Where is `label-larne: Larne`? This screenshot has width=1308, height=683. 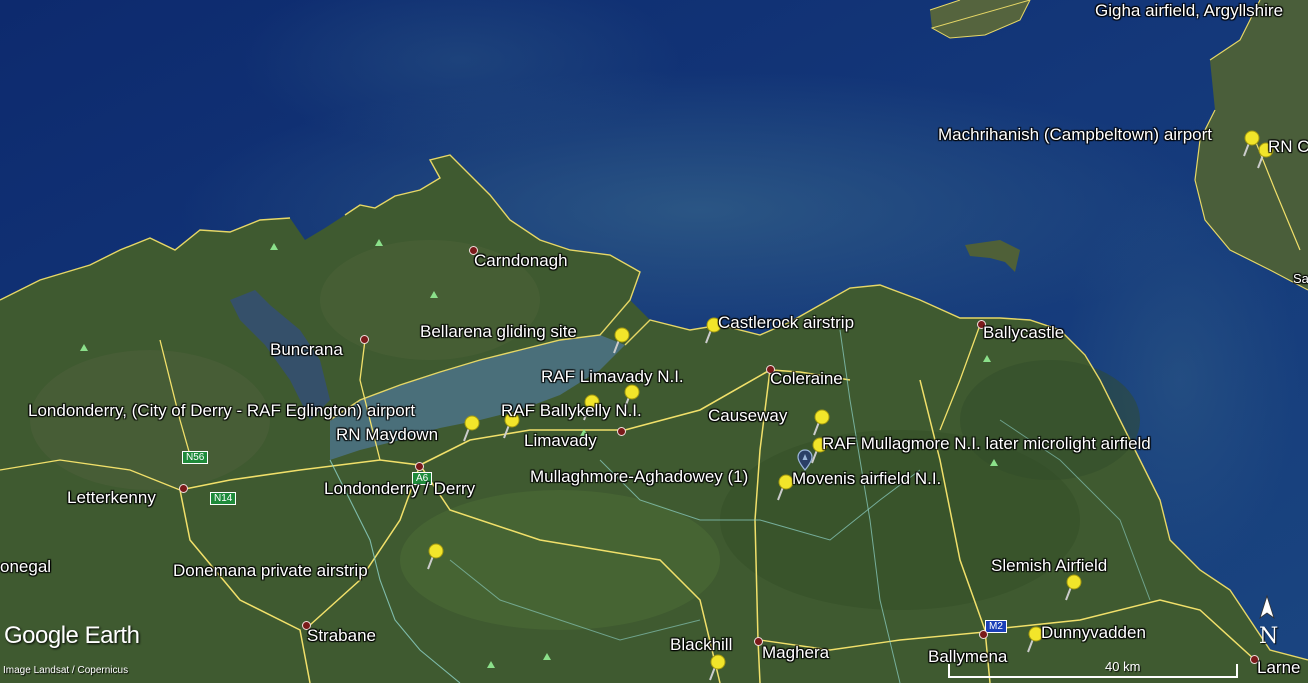 label-larne: Larne is located at coordinates (1279, 667).